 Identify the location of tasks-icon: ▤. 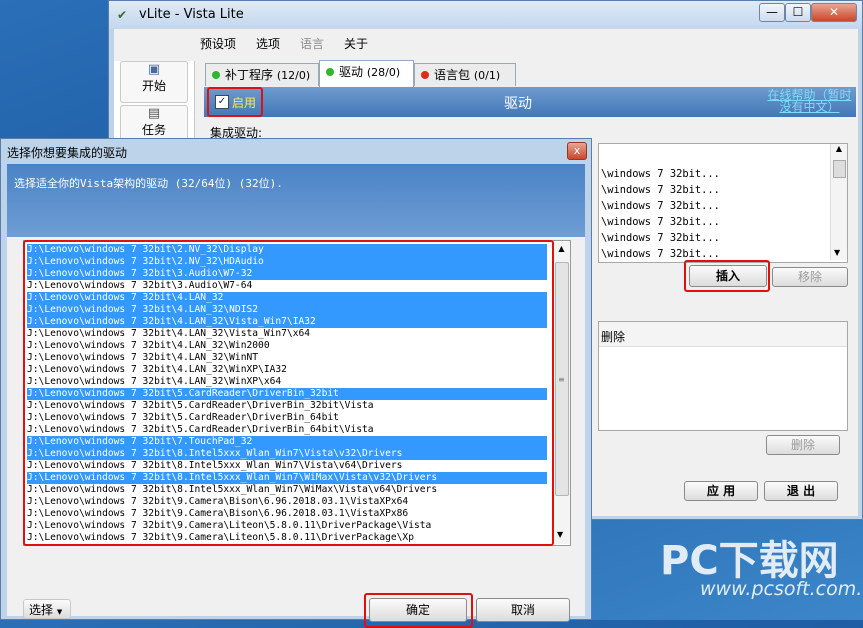
(154, 113).